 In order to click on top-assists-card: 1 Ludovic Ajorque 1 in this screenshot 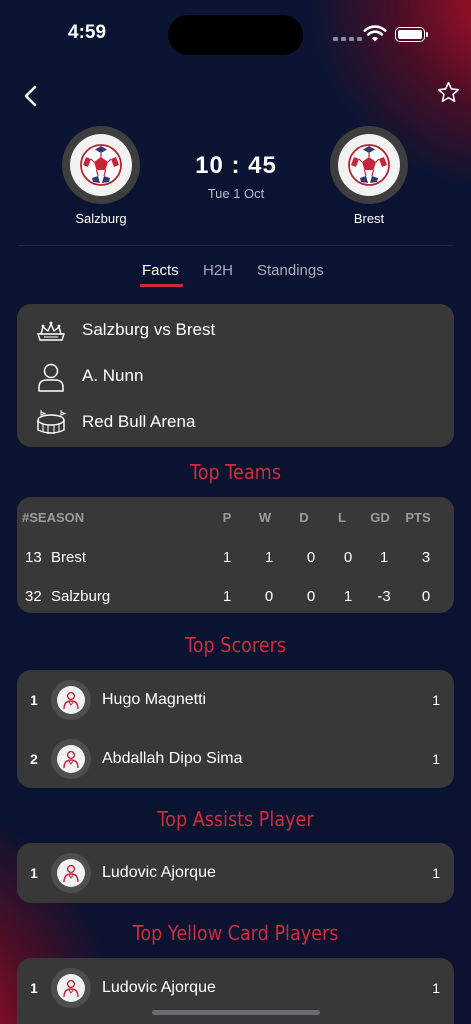, I will do `click(235, 873)`.